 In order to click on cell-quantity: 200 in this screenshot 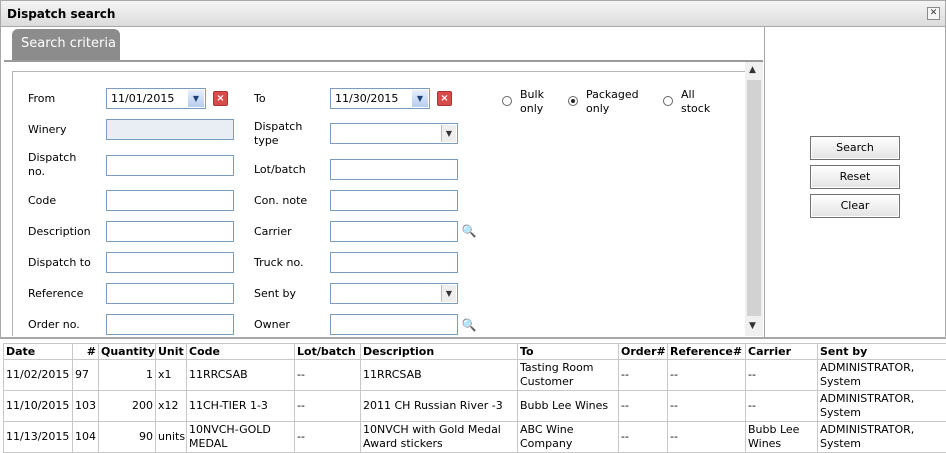, I will do `click(127, 406)`.